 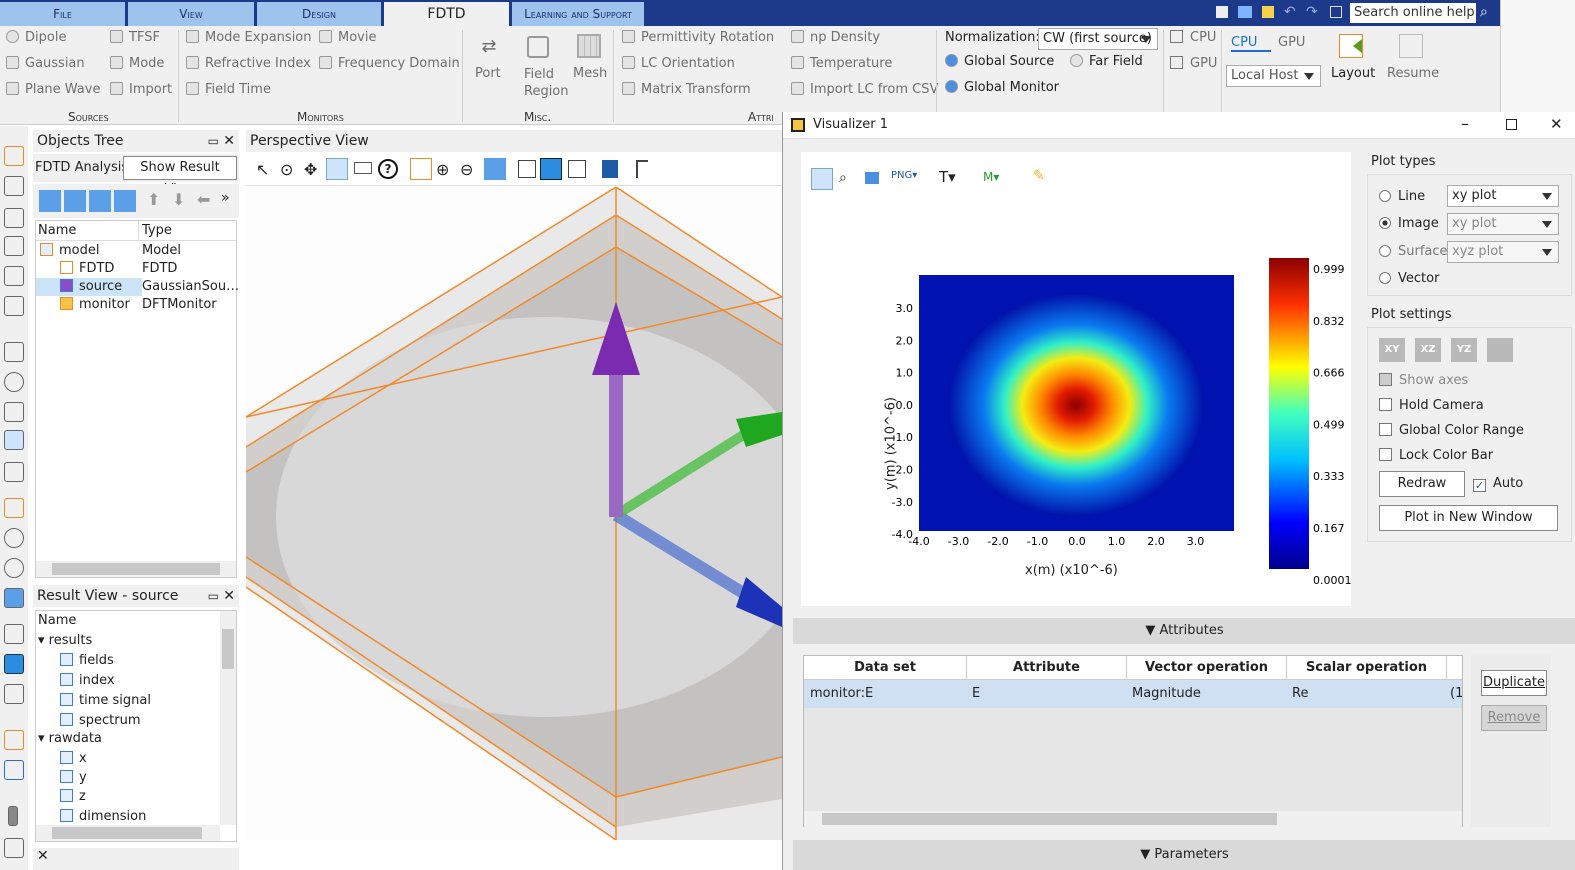 What do you see at coordinates (1312, 12) in the screenshot?
I see `redo-icon: ↷` at bounding box center [1312, 12].